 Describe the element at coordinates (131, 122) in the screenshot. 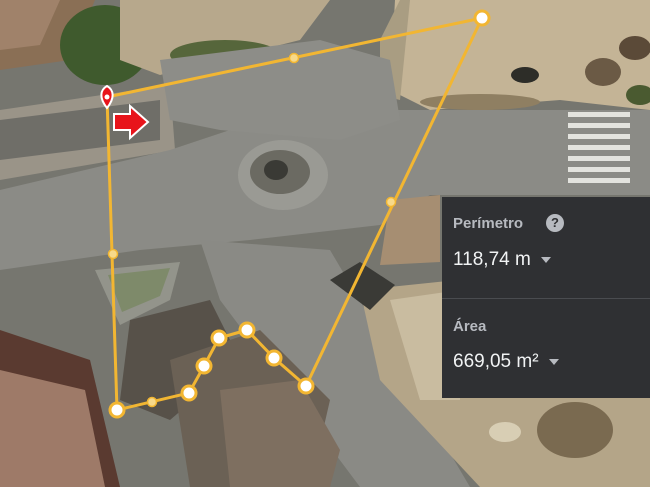

I see `arrow-right-icon` at that location.